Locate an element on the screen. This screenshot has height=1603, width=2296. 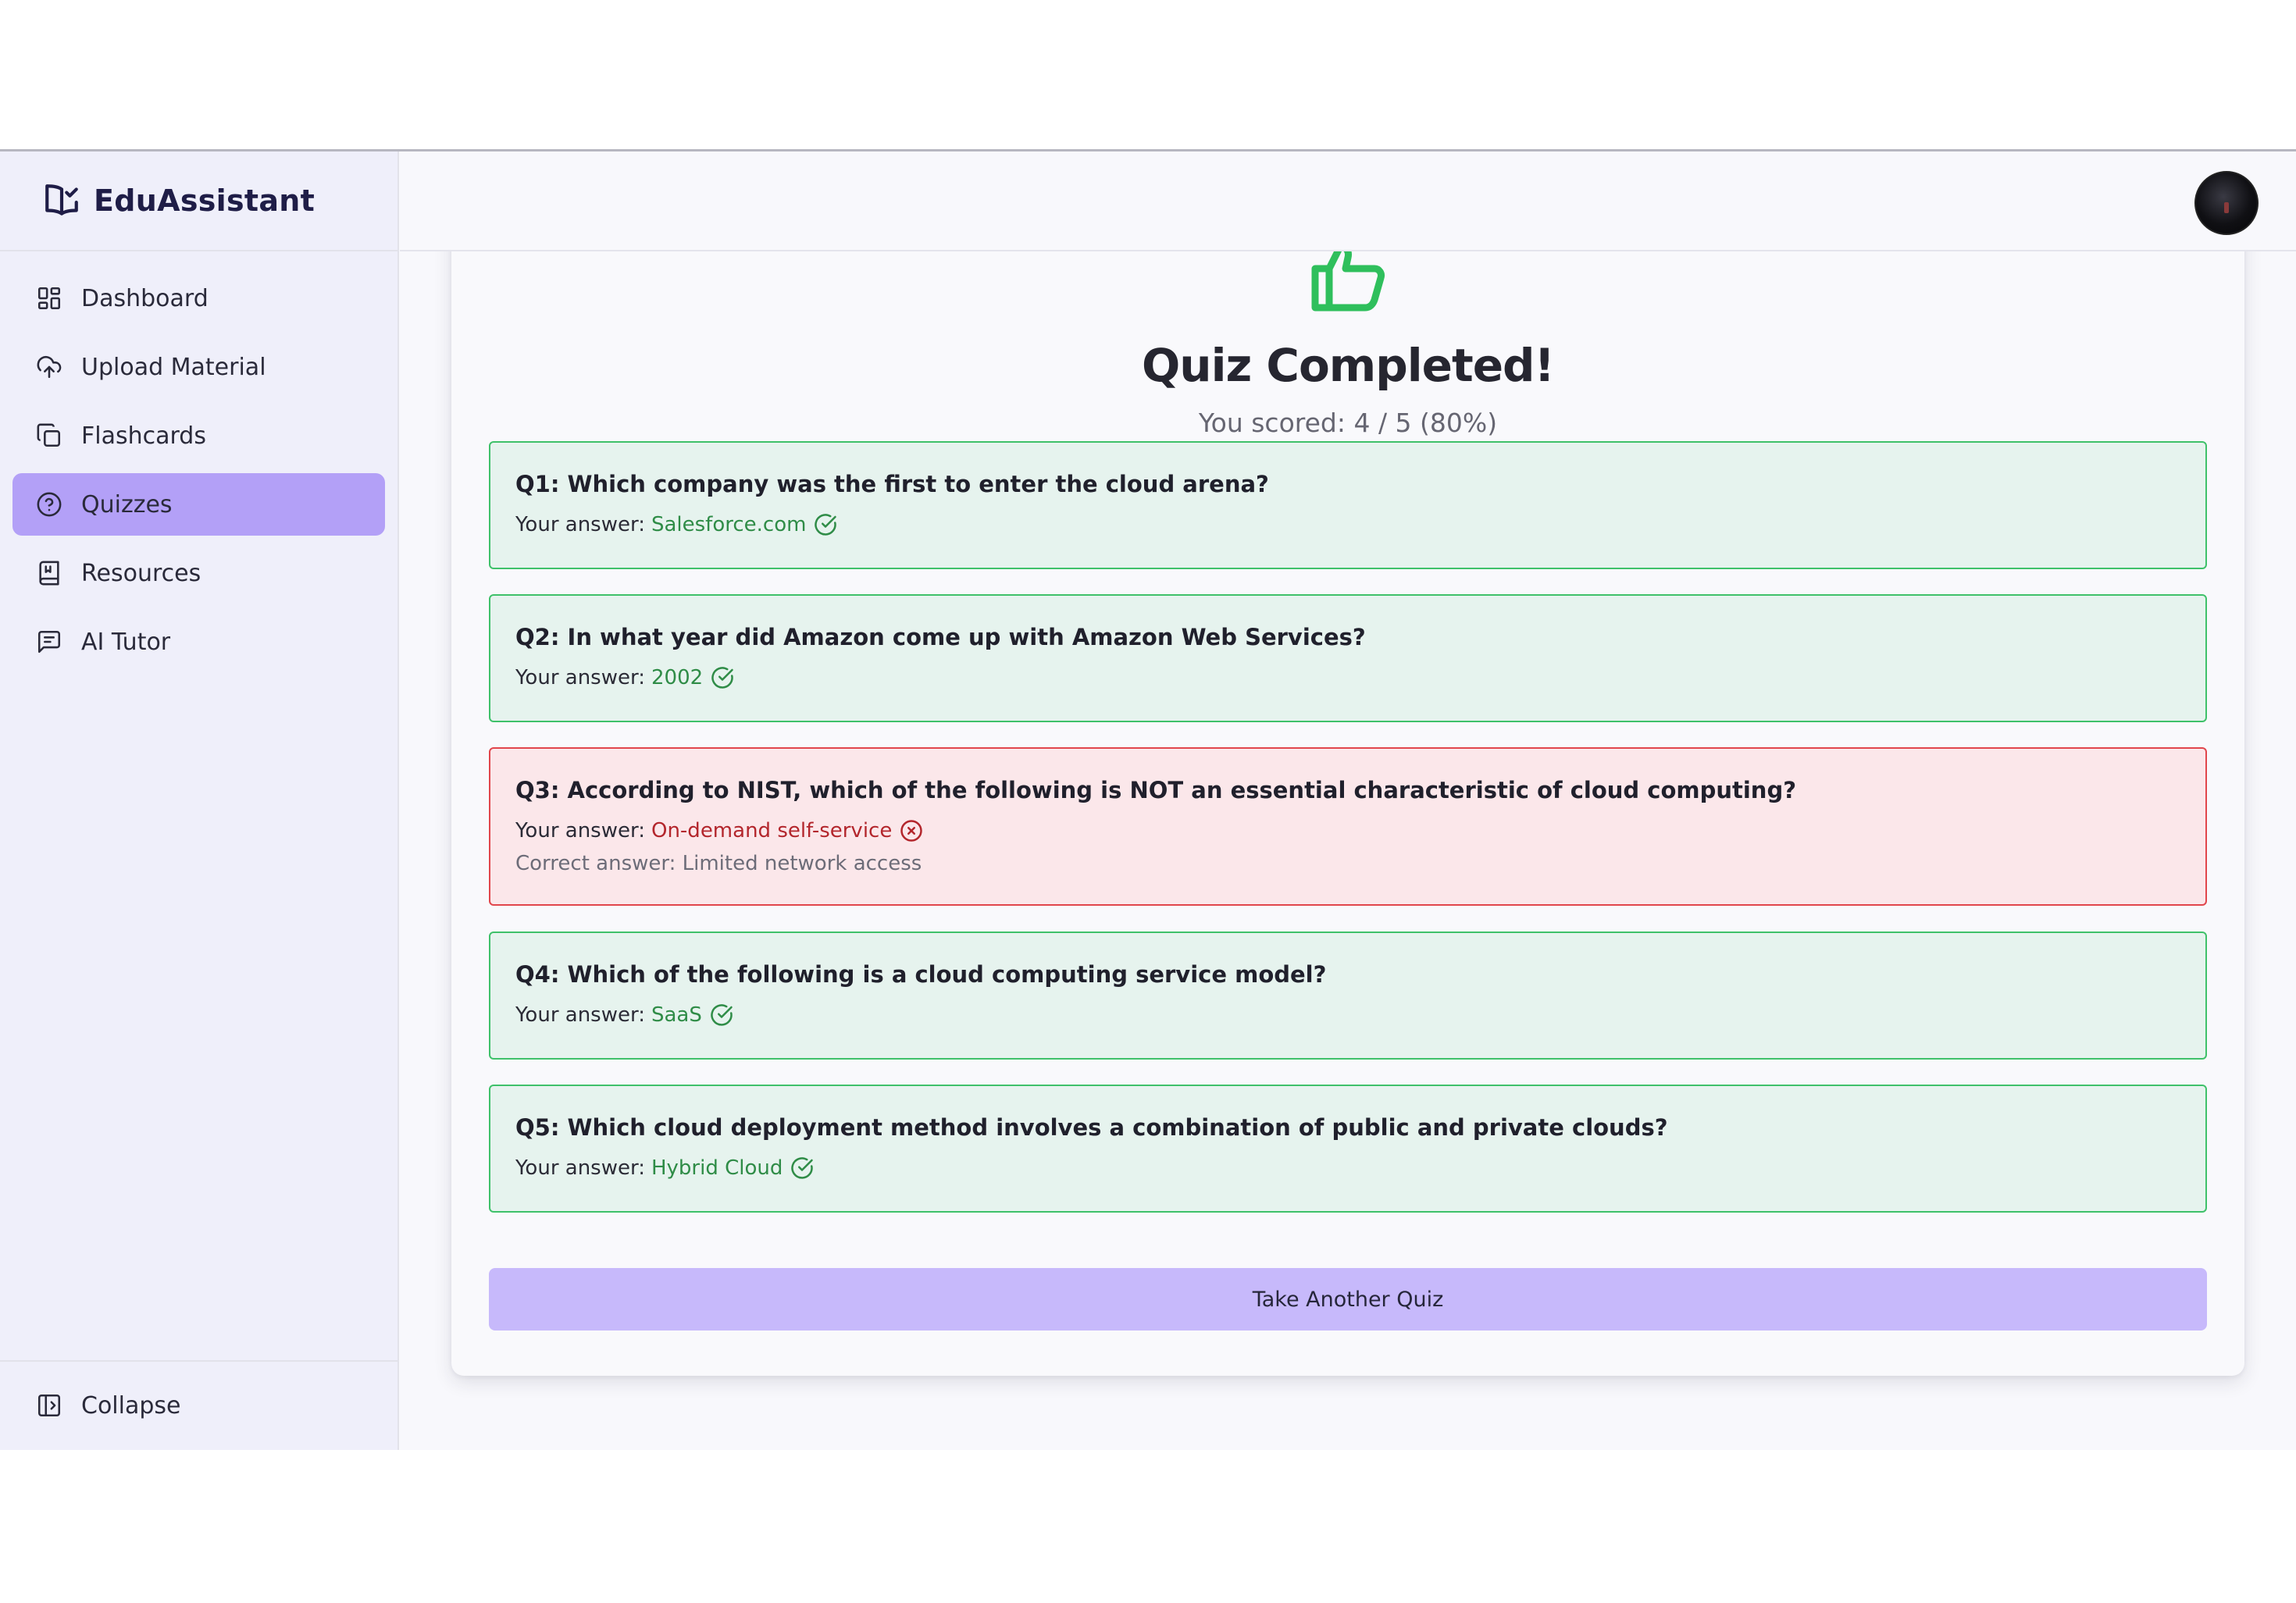
sidebar-item-ai-tutor: AI Tutor is located at coordinates (198, 642).